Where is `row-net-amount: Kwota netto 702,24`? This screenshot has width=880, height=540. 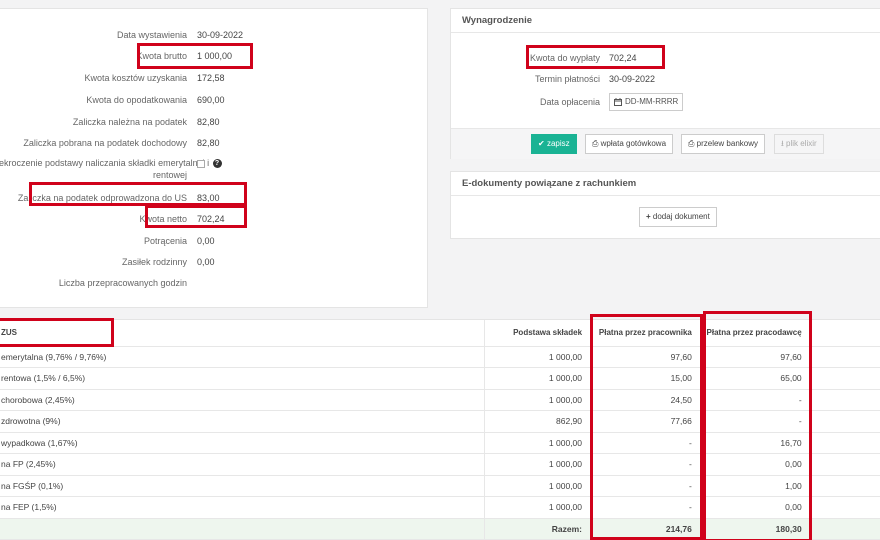 row-net-amount: Kwota netto 702,24 is located at coordinates (199, 219).